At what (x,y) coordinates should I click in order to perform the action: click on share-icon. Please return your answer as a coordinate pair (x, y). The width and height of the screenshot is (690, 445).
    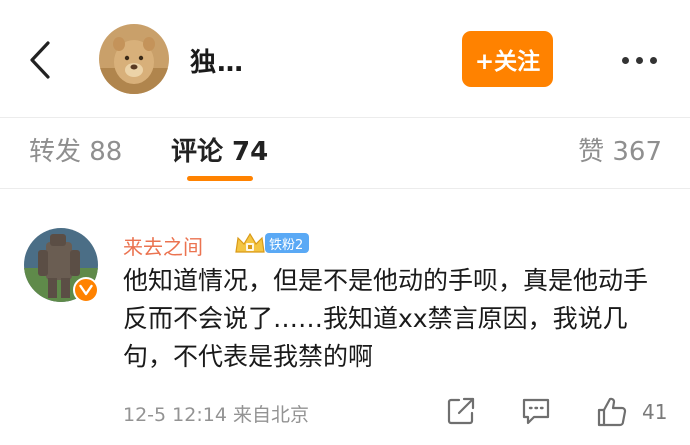
    Looking at the image, I should click on (461, 411).